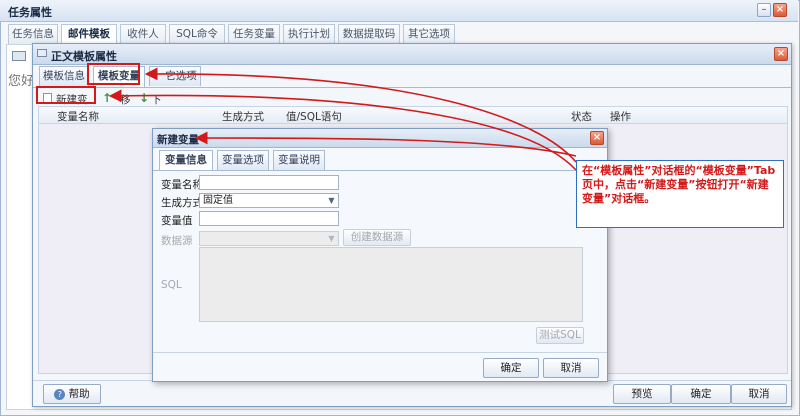 The image size is (800, 416). I want to click on arrow-to-new-button, so click(342, 130).